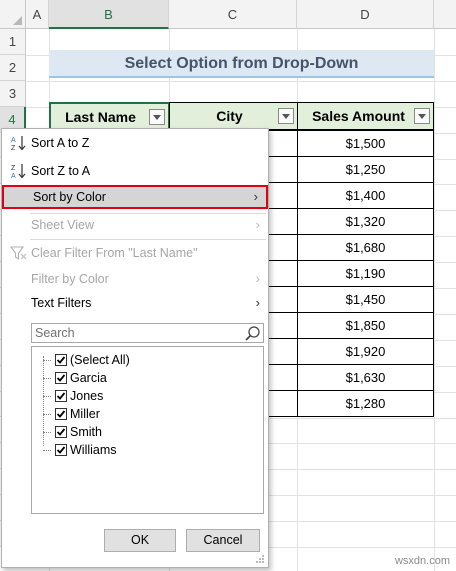 The image size is (456, 571). I want to click on sales-amount-cell: $1,250, so click(365, 169).